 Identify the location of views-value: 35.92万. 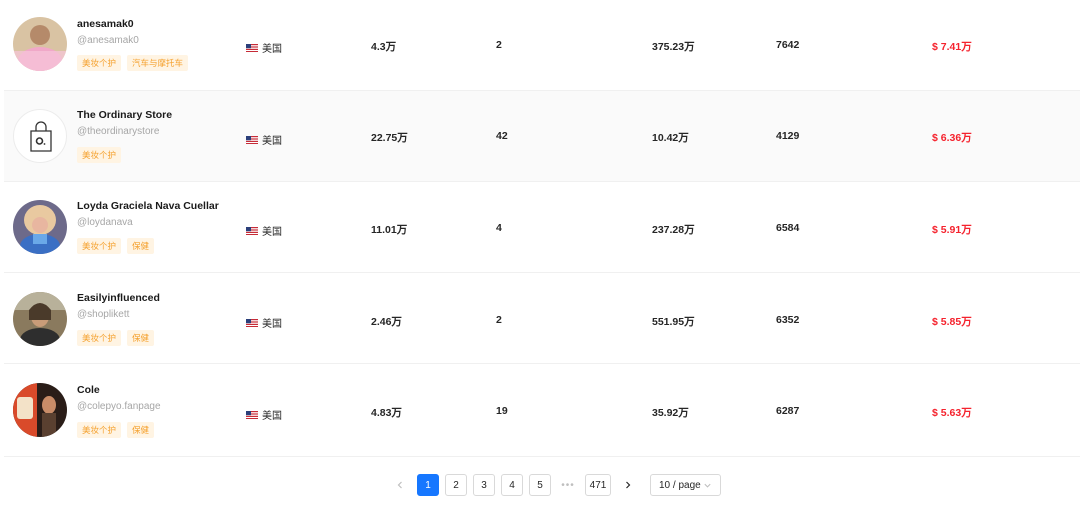
(670, 413).